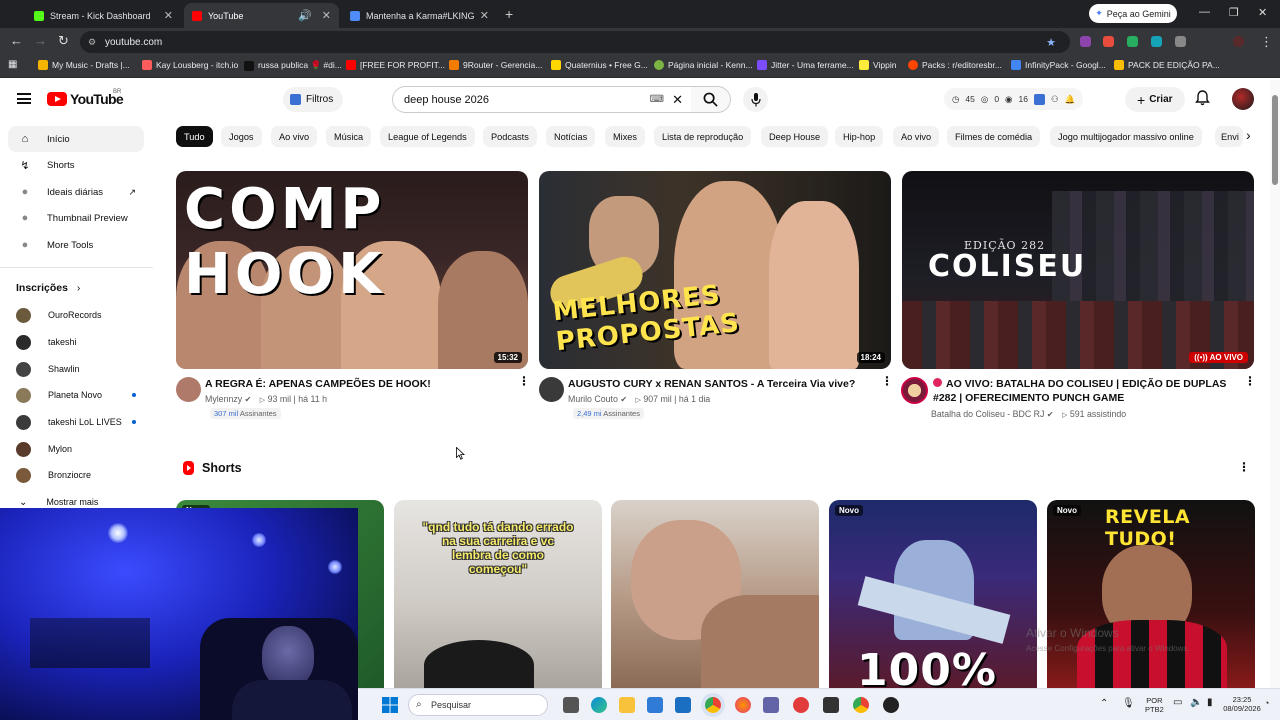  Describe the element at coordinates (355, 384) in the screenshot. I see `video-title: A REGRA É: APENAS CAMPEÕES DE HOOK!` at that location.